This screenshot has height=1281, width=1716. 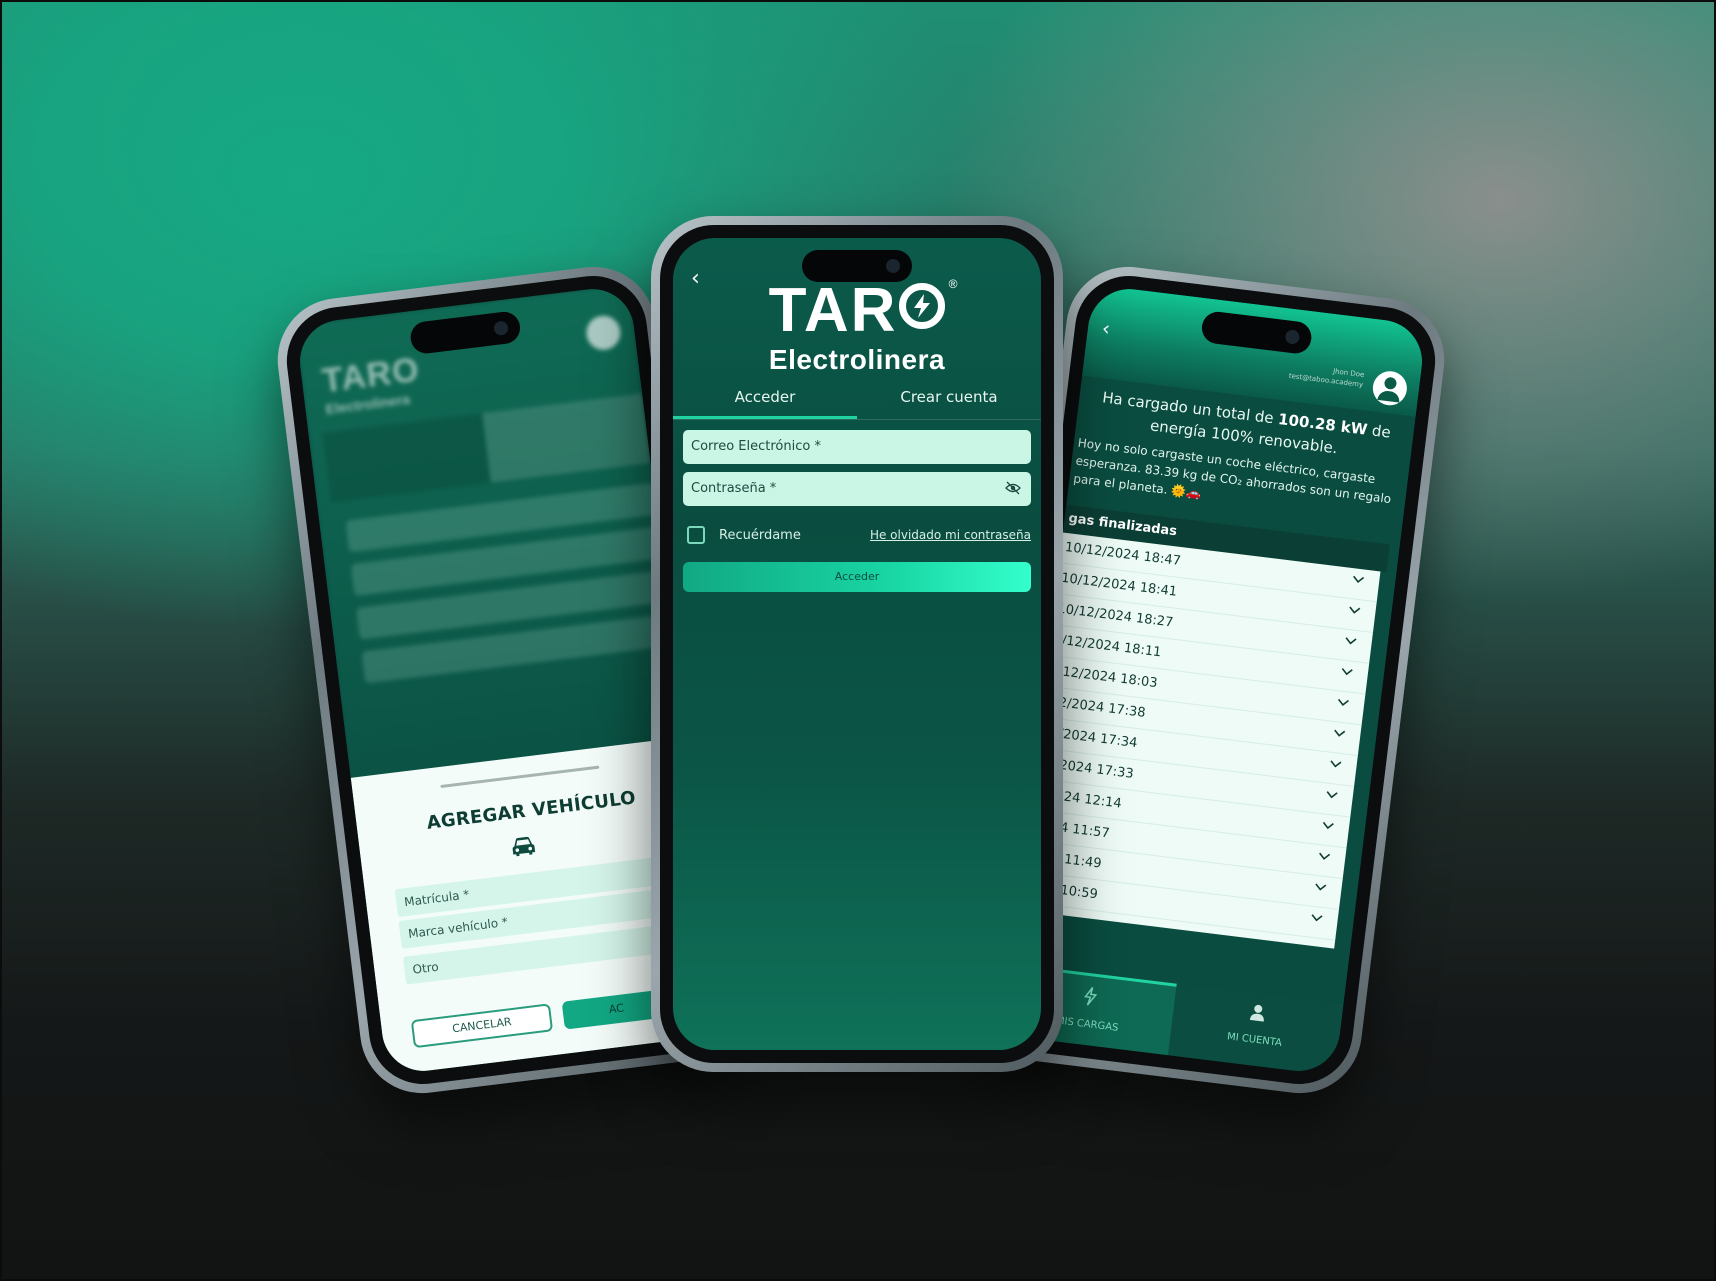 I want to click on remember-checkbox, so click(x=696, y=535).